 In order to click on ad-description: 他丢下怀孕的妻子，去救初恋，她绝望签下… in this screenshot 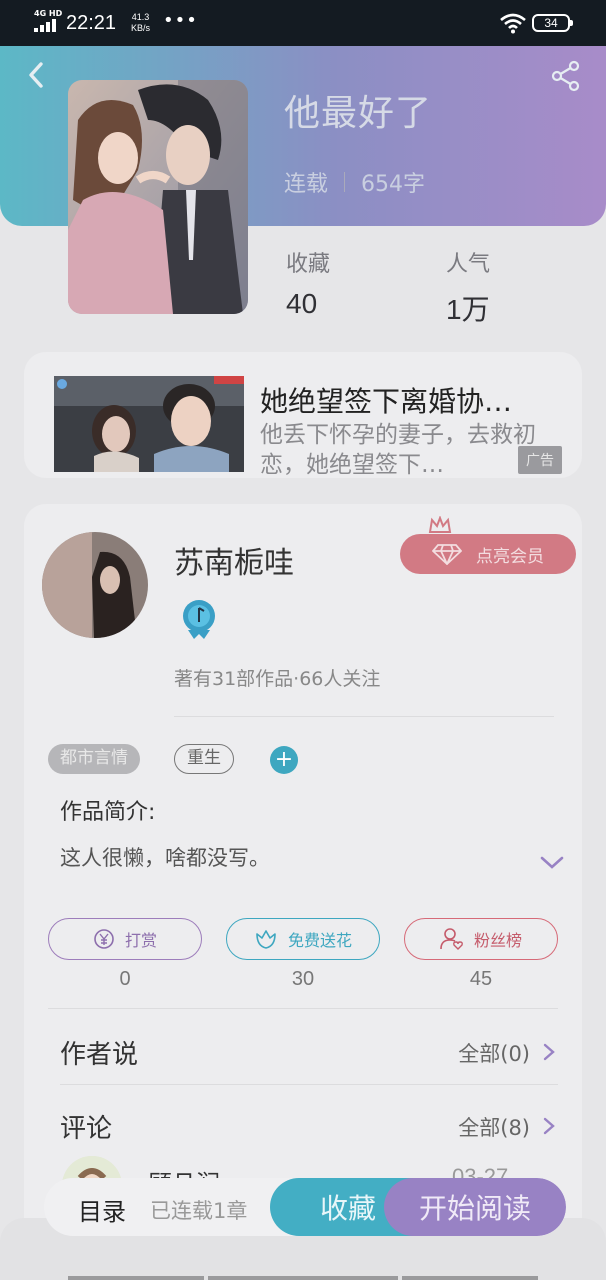, I will do `click(398, 450)`.